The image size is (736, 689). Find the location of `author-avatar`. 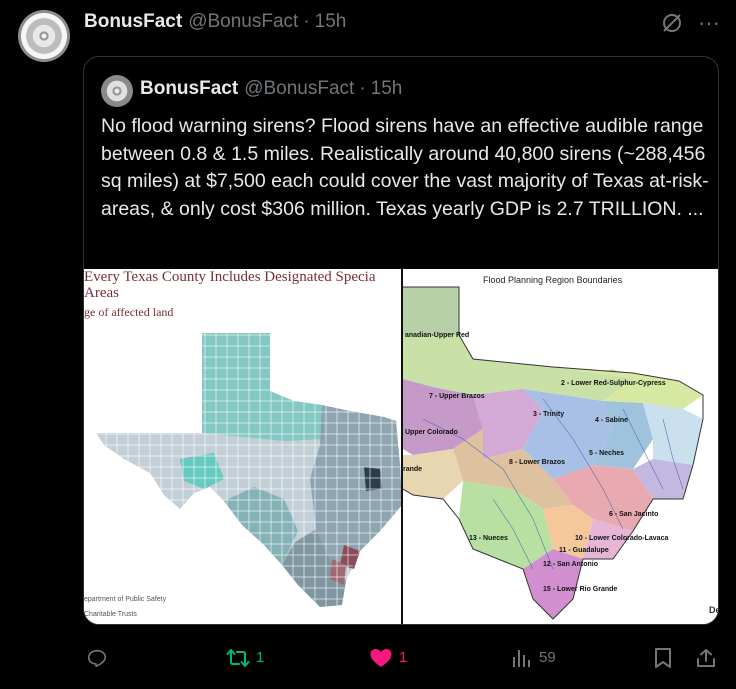

author-avatar is located at coordinates (44, 36).